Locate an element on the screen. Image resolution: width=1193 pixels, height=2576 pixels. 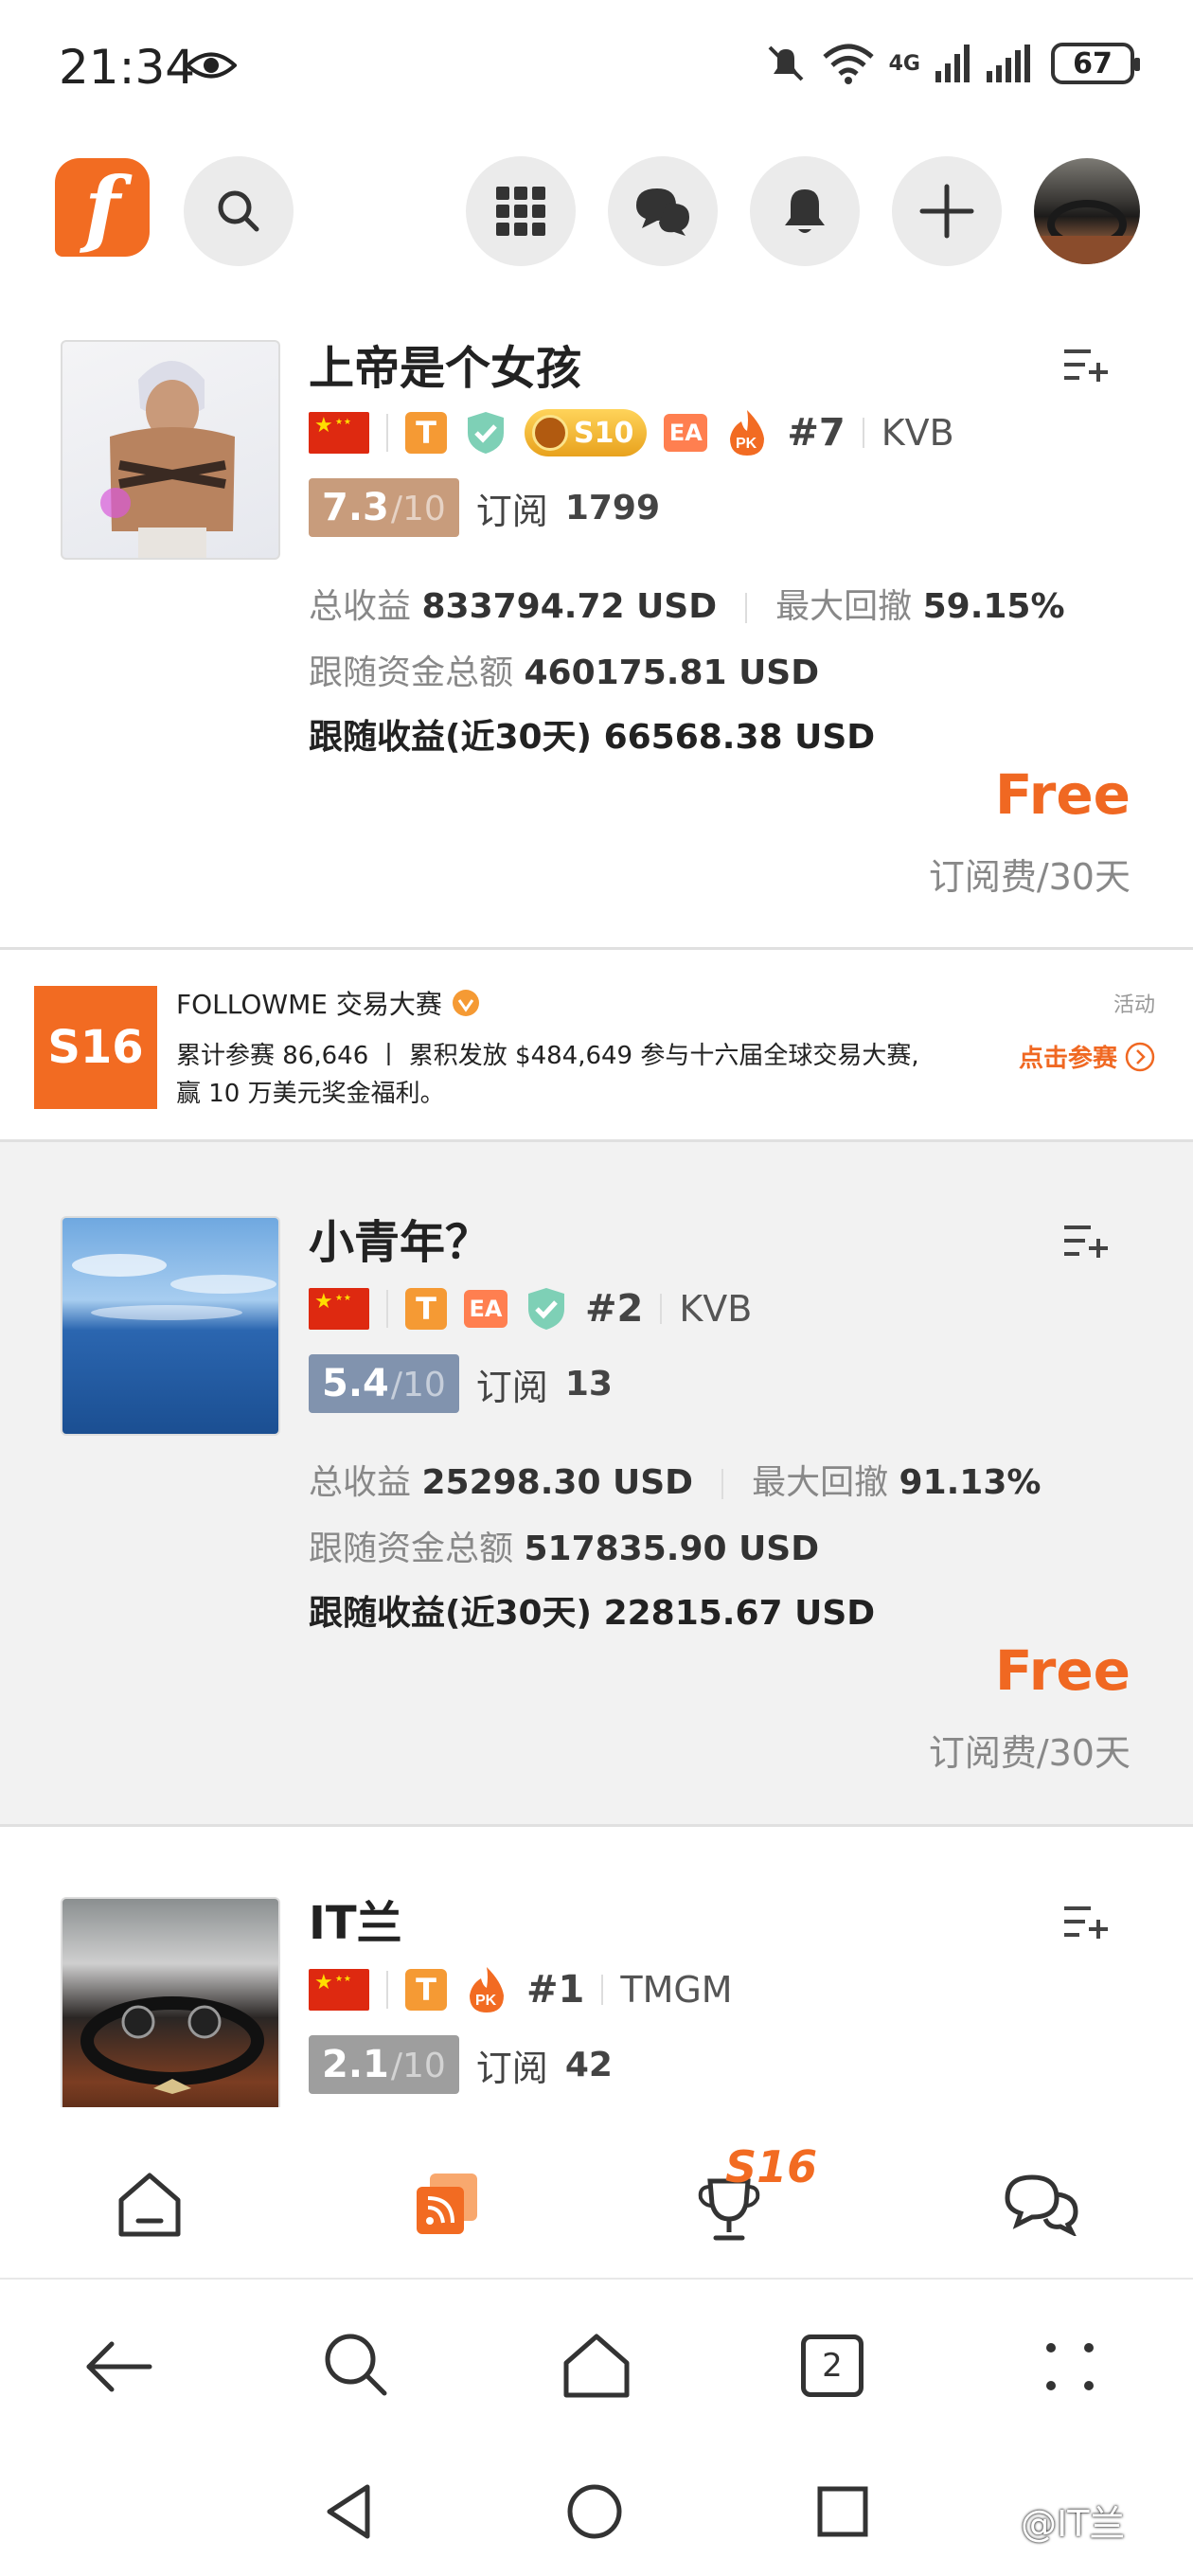
banner-title: FOLLOWME 交易大赛 is located at coordinates (309, 1004).